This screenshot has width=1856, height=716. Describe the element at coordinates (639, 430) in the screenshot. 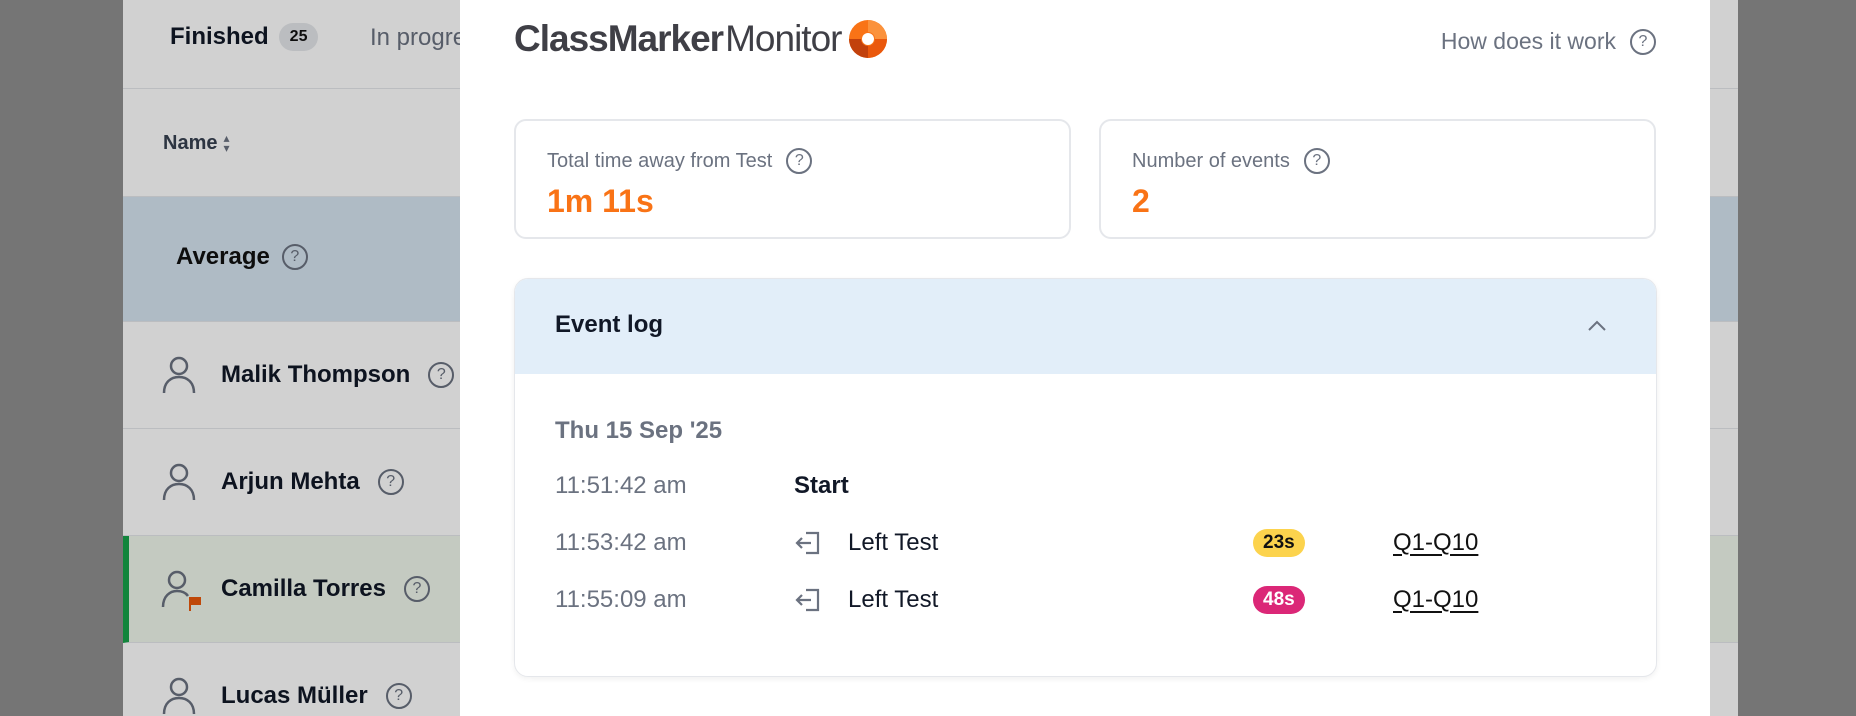

I see `event-date-heading: Thu 15 Sep '25` at that location.